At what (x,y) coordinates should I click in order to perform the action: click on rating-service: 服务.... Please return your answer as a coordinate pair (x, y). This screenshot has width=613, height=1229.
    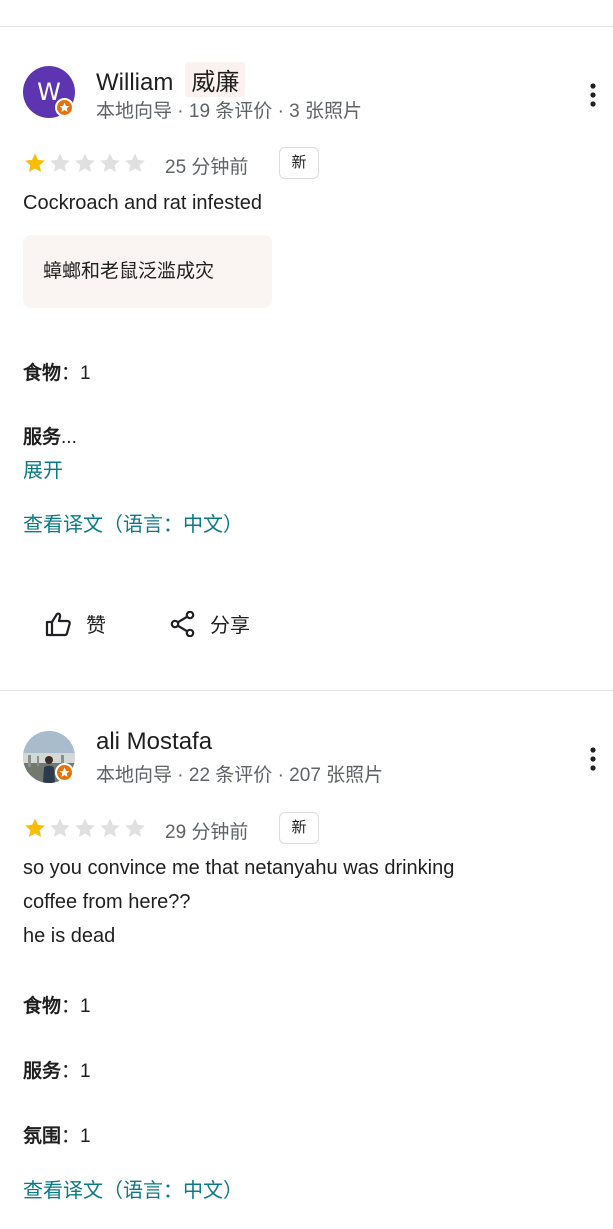
    Looking at the image, I should click on (50, 435).